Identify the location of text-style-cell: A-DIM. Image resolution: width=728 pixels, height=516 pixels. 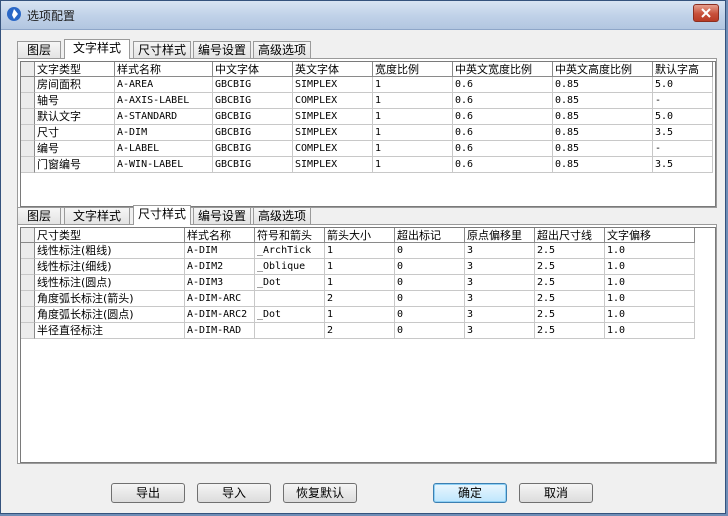
(164, 133).